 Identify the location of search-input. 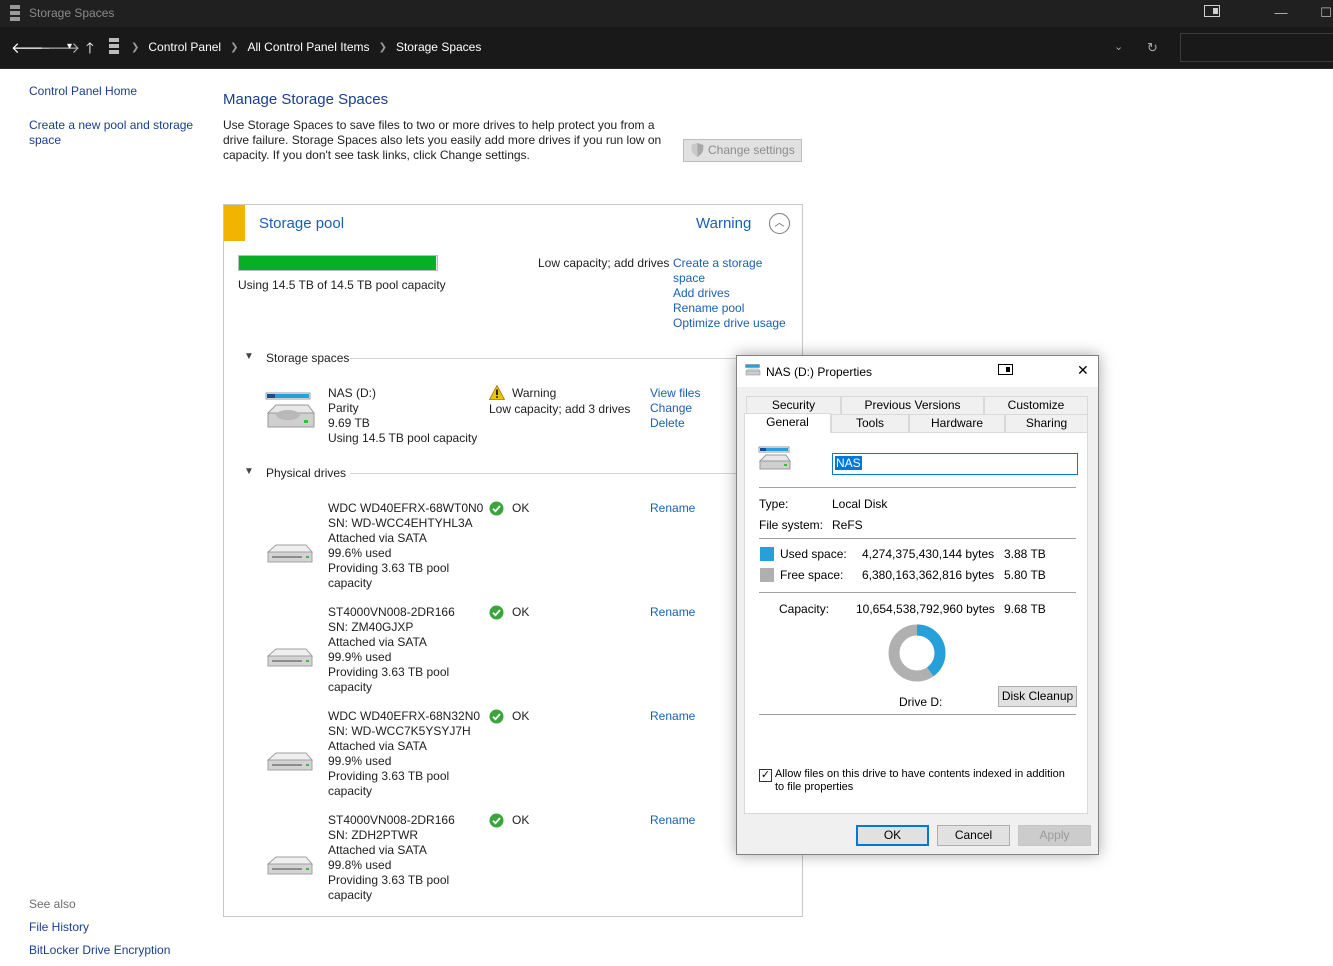
(1256, 47).